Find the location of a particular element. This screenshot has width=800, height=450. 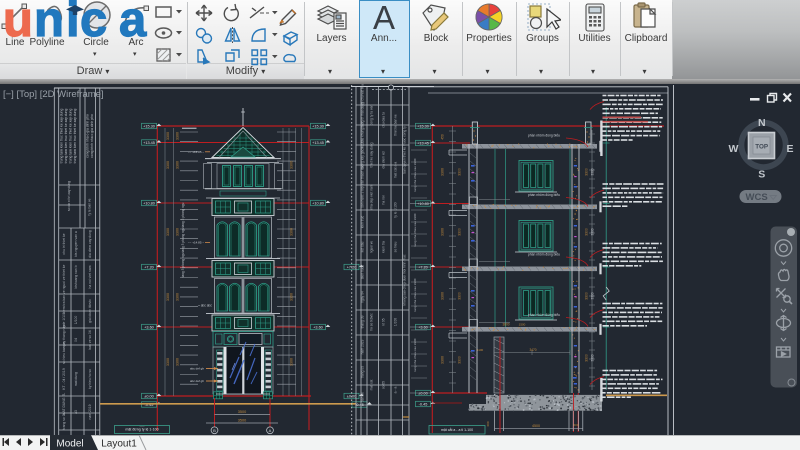

svg-text: chu tri thiet ke is located at coordinates (64, 243).